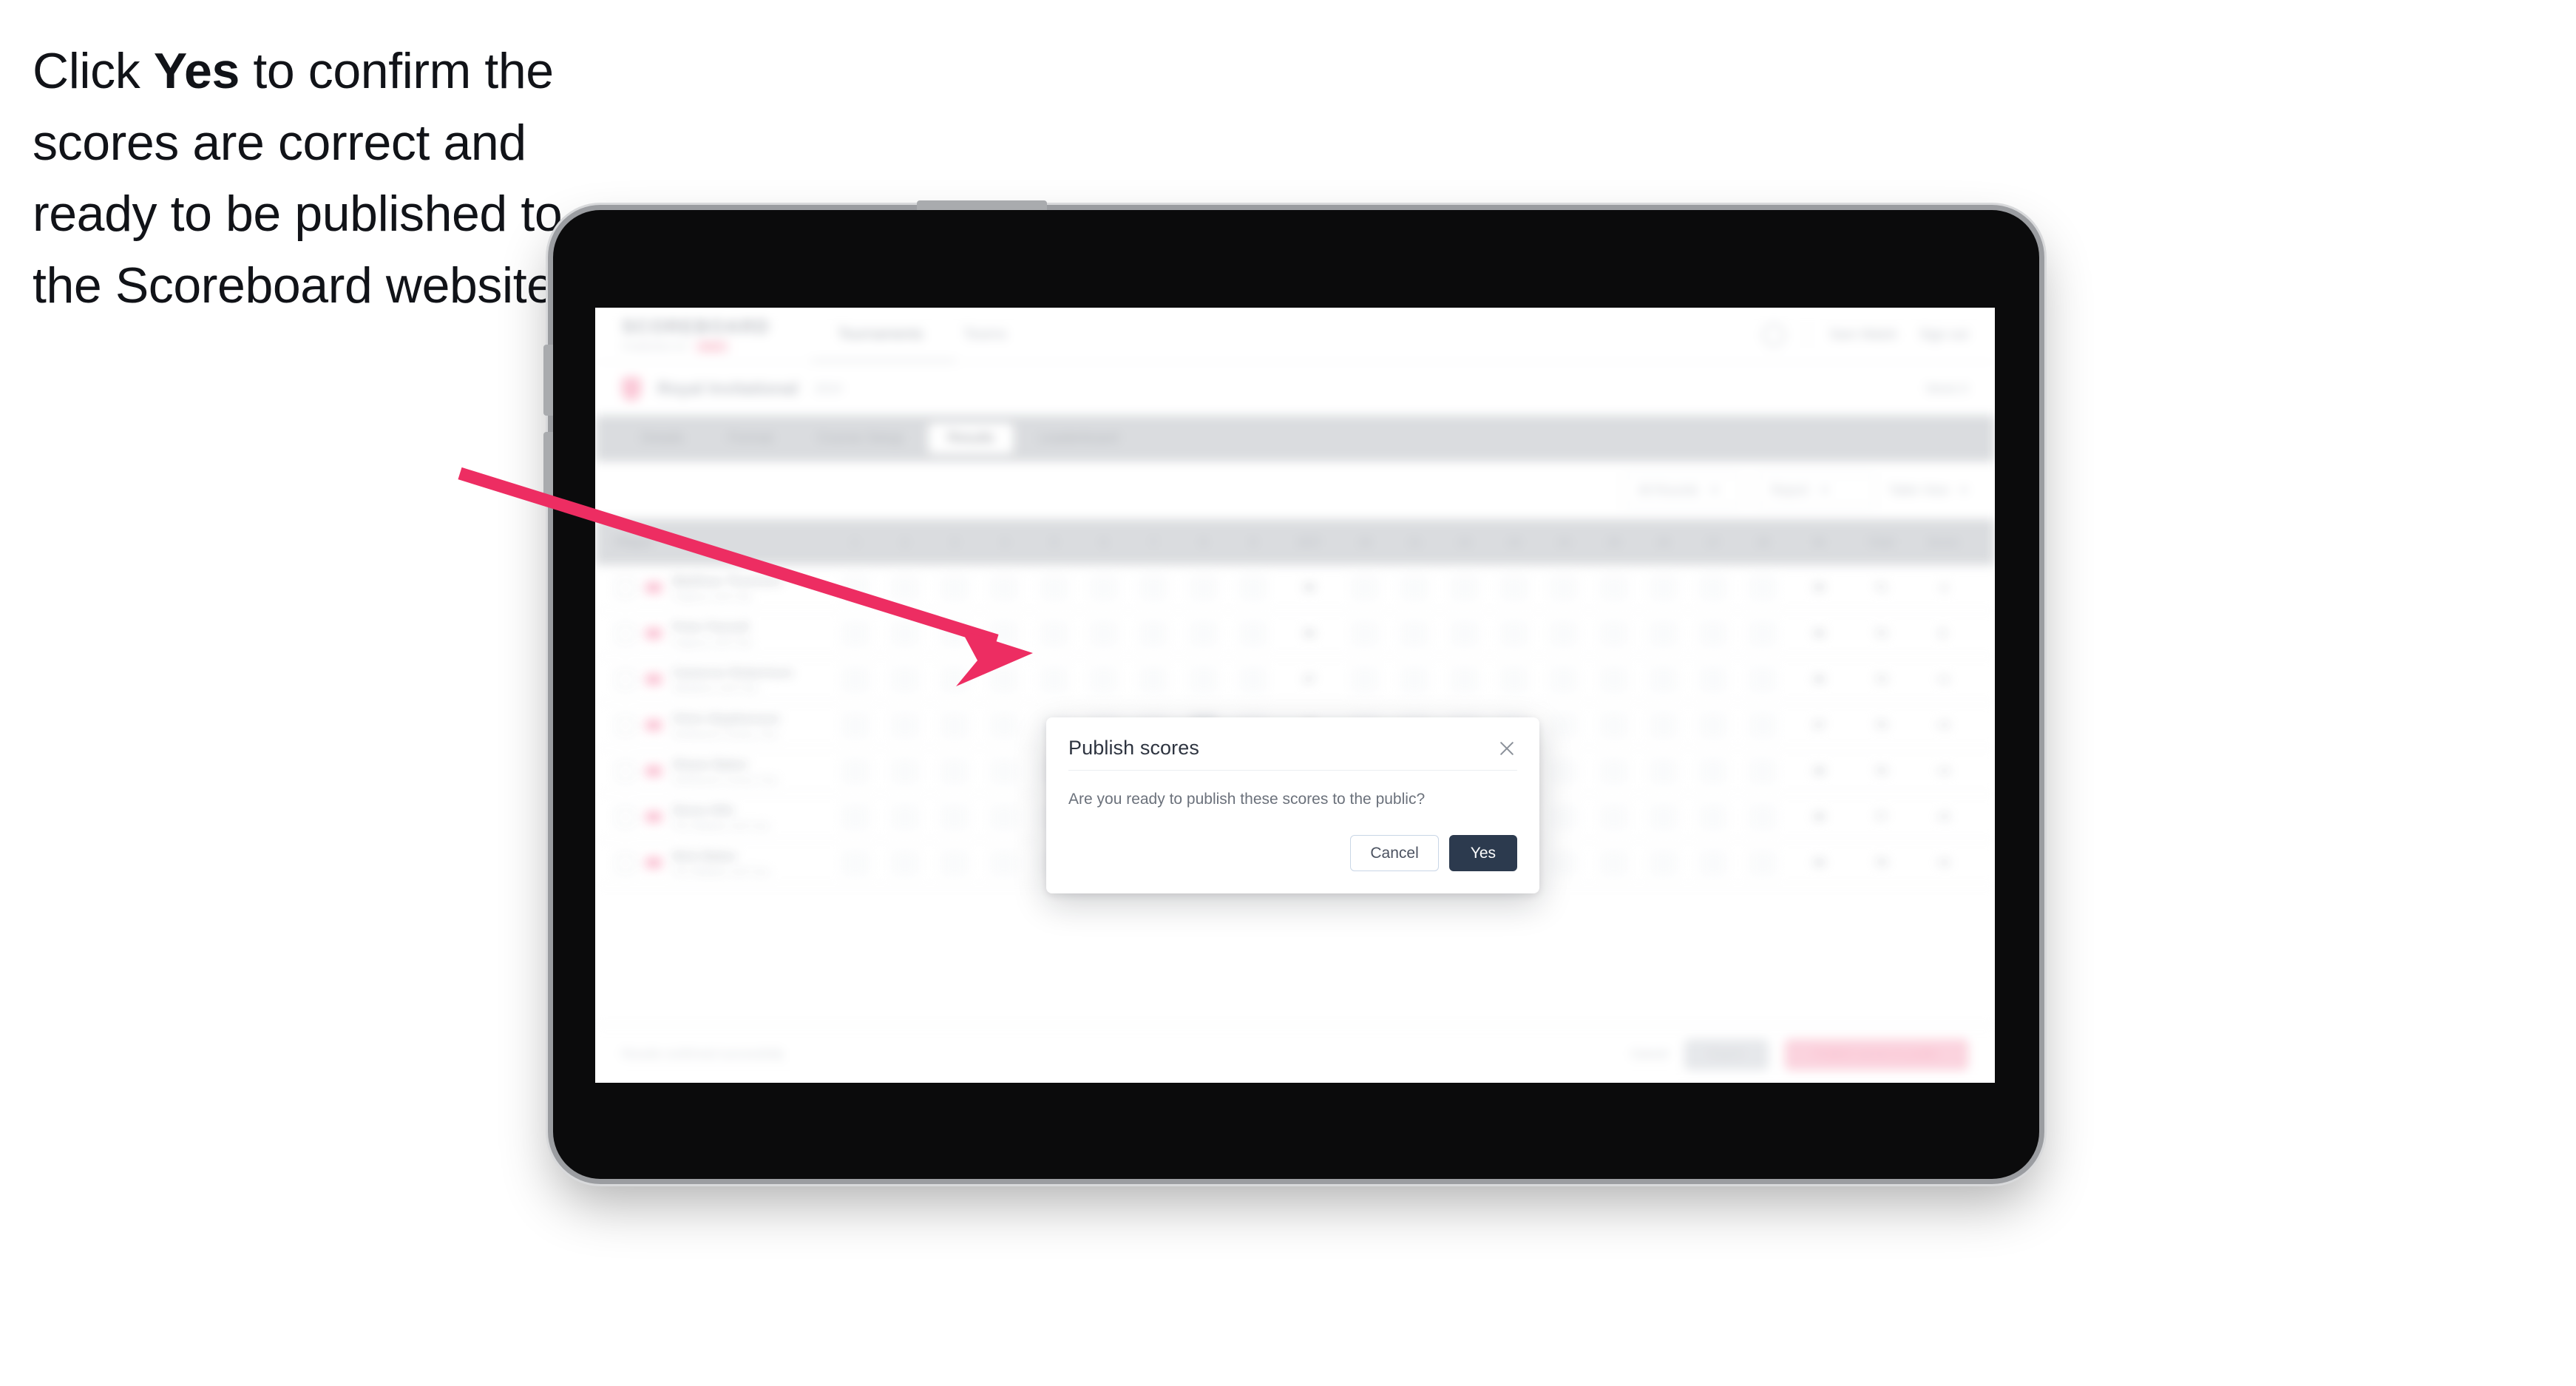 Image resolution: width=2576 pixels, height=1386 pixels. What do you see at coordinates (1815, 490) in the screenshot?
I see `report-filter: Report` at bounding box center [1815, 490].